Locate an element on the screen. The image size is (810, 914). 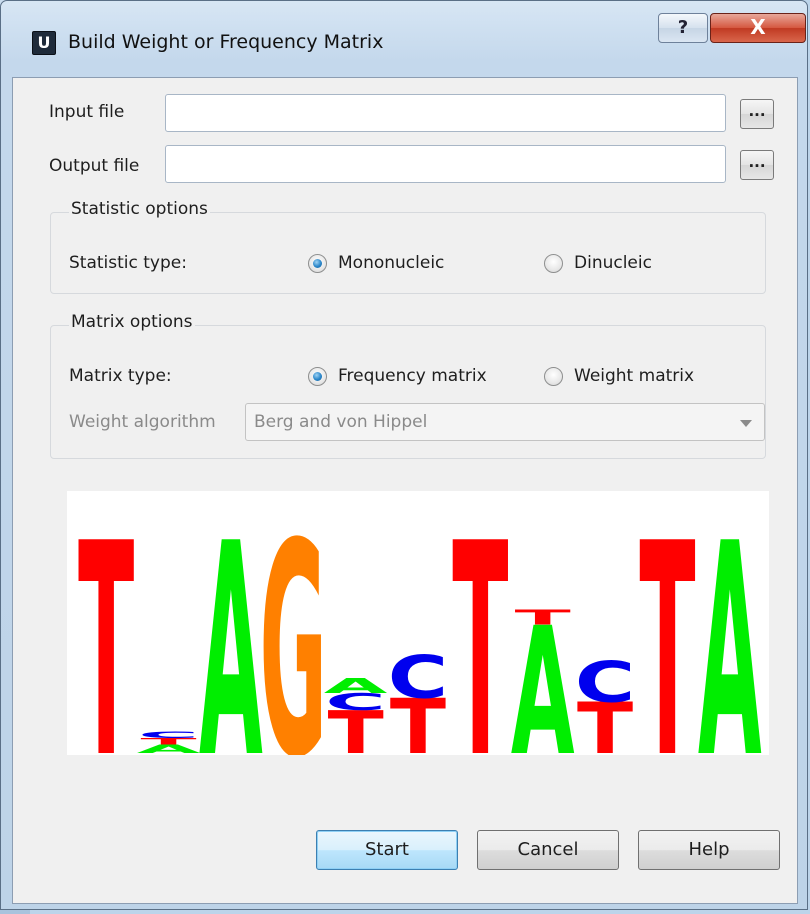
start-button: Start is located at coordinates (387, 850).